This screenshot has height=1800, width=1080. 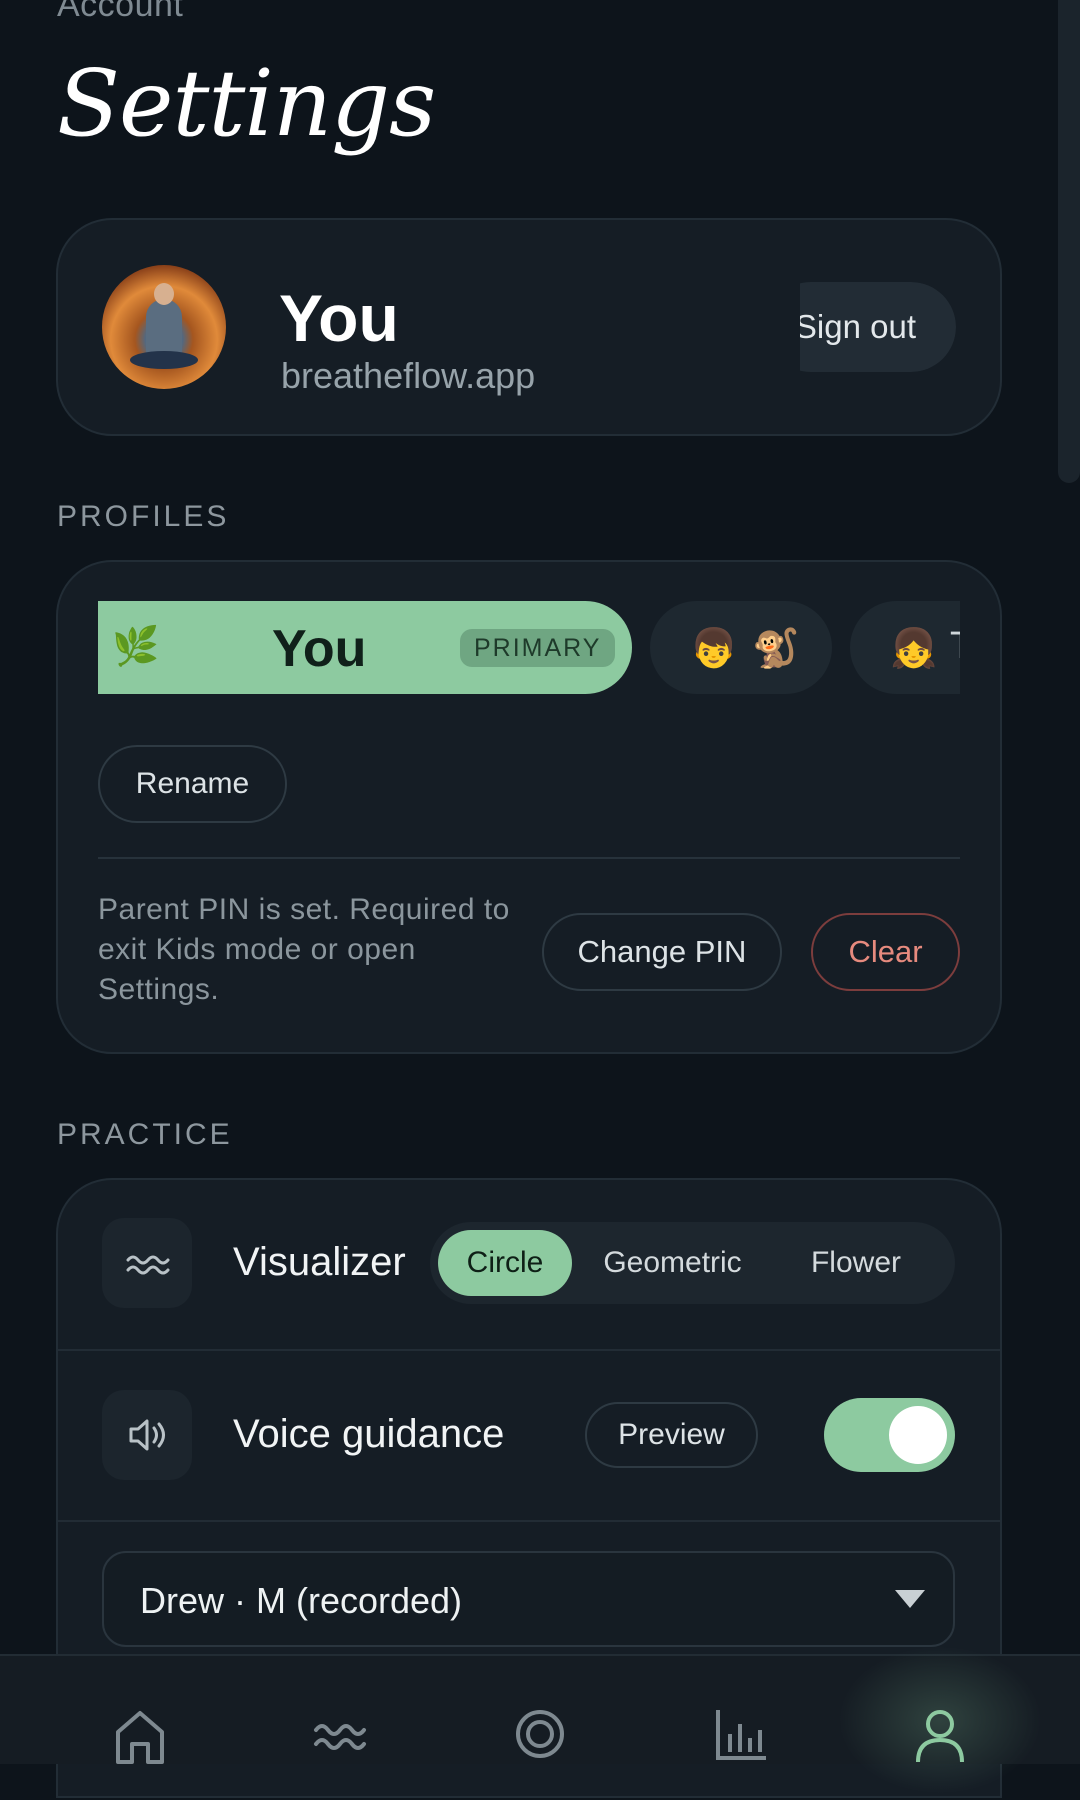 I want to click on visualizer-option-geometric: Geometric, so click(x=672, y=1263).